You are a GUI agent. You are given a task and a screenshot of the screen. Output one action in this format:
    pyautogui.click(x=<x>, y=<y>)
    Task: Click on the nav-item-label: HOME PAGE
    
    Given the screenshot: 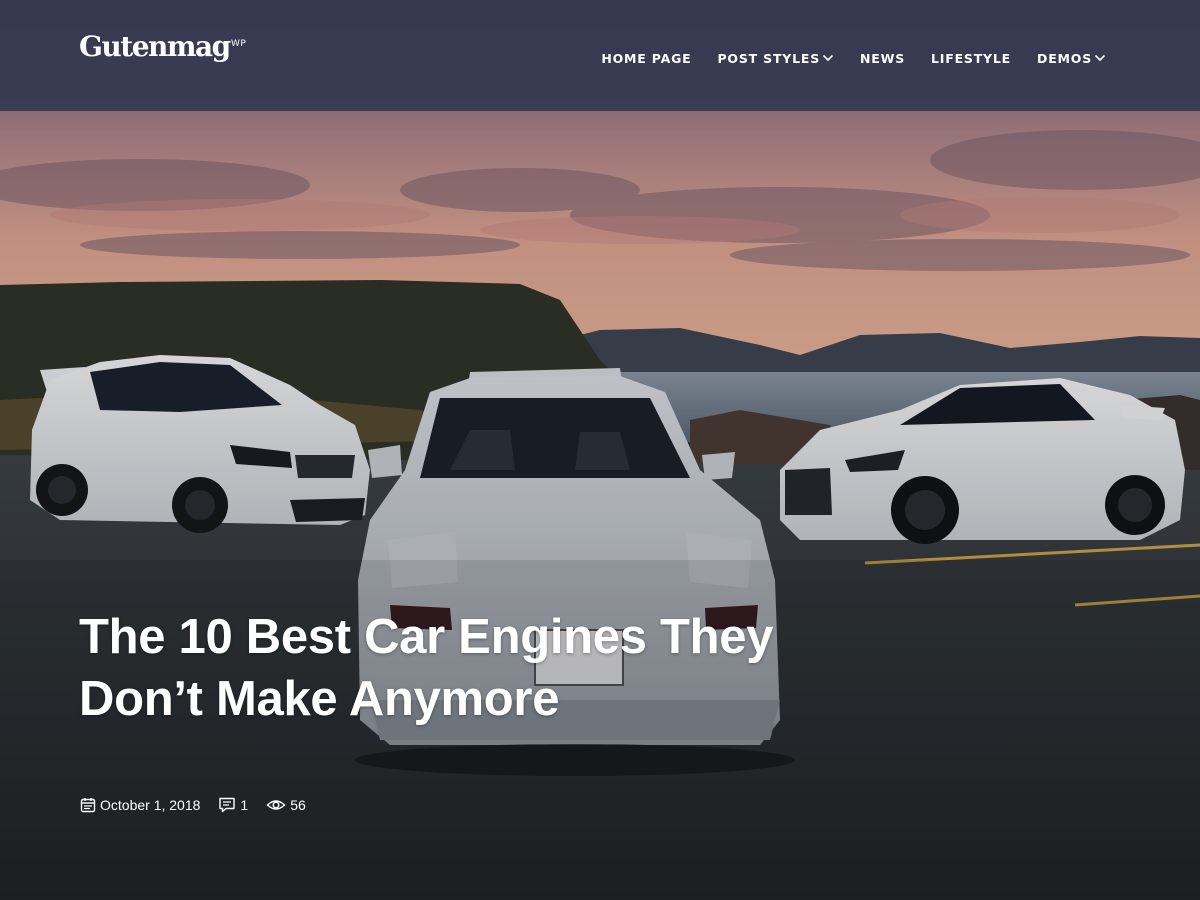 What is the action you would take?
    pyautogui.click(x=646, y=58)
    